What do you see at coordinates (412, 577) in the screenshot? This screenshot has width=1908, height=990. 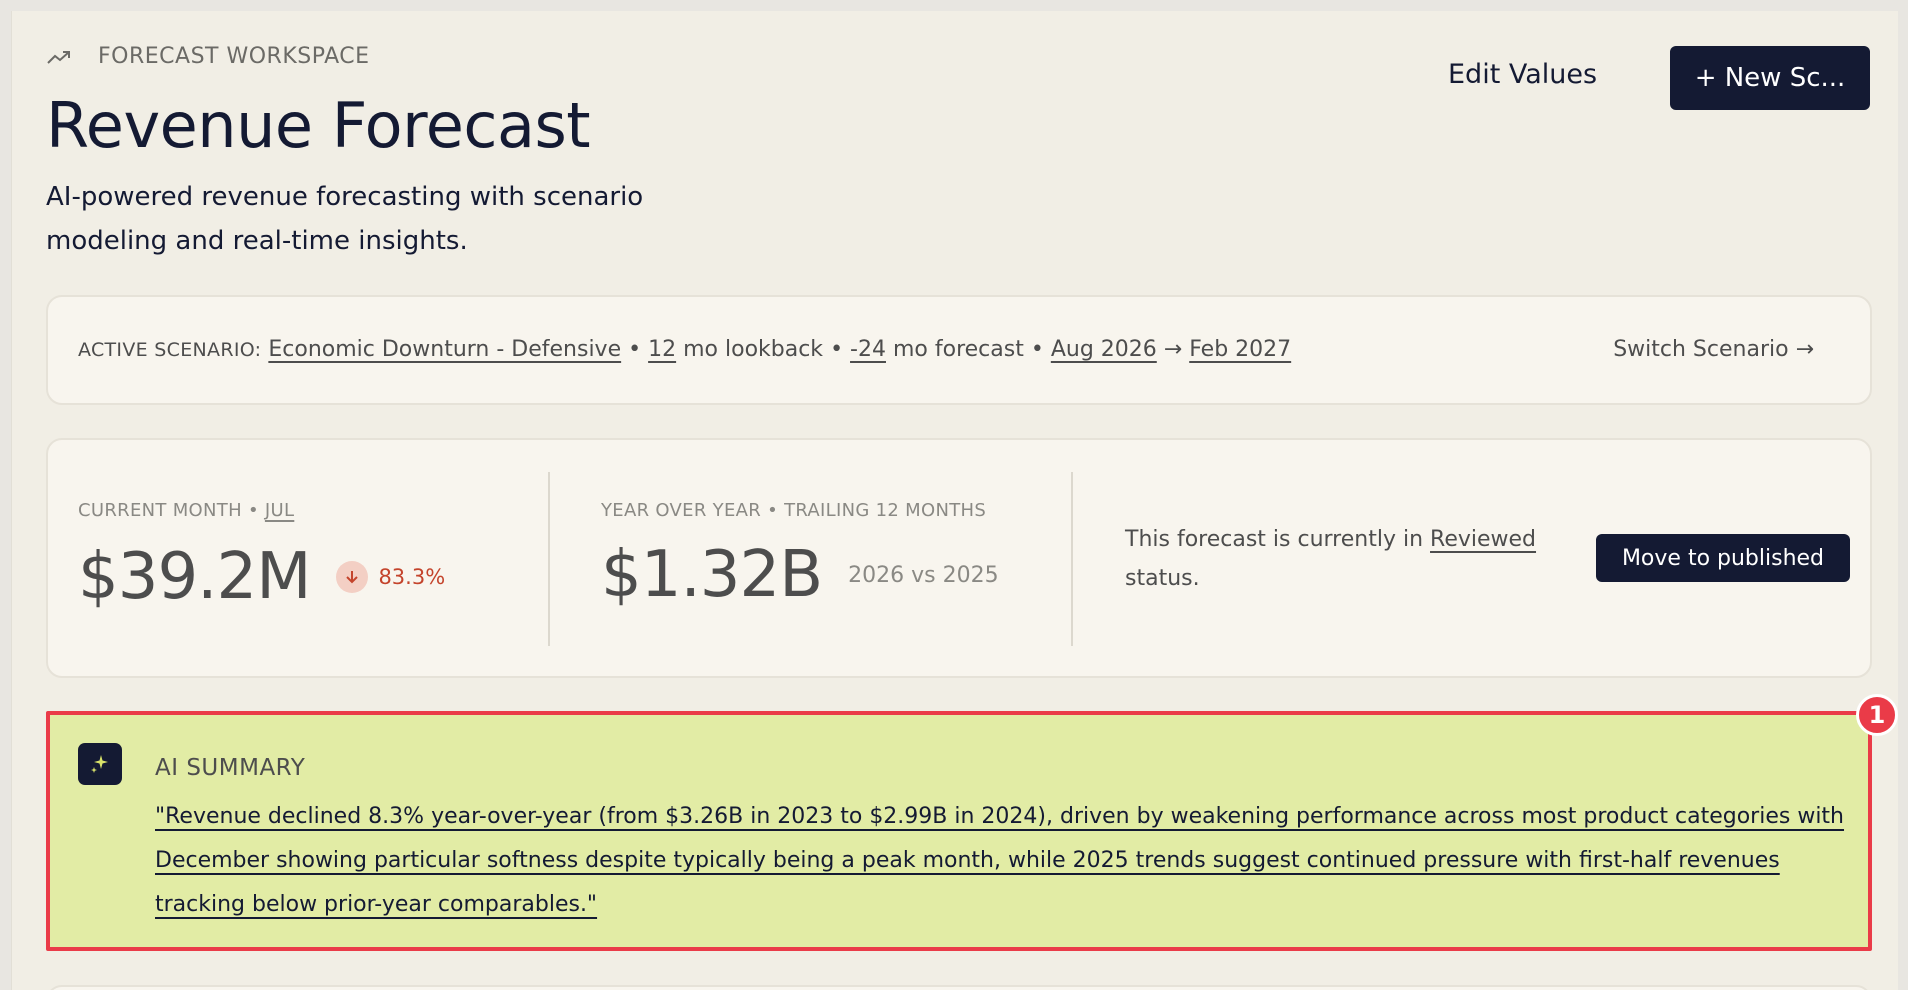 I see `delta-value: 83.3%` at bounding box center [412, 577].